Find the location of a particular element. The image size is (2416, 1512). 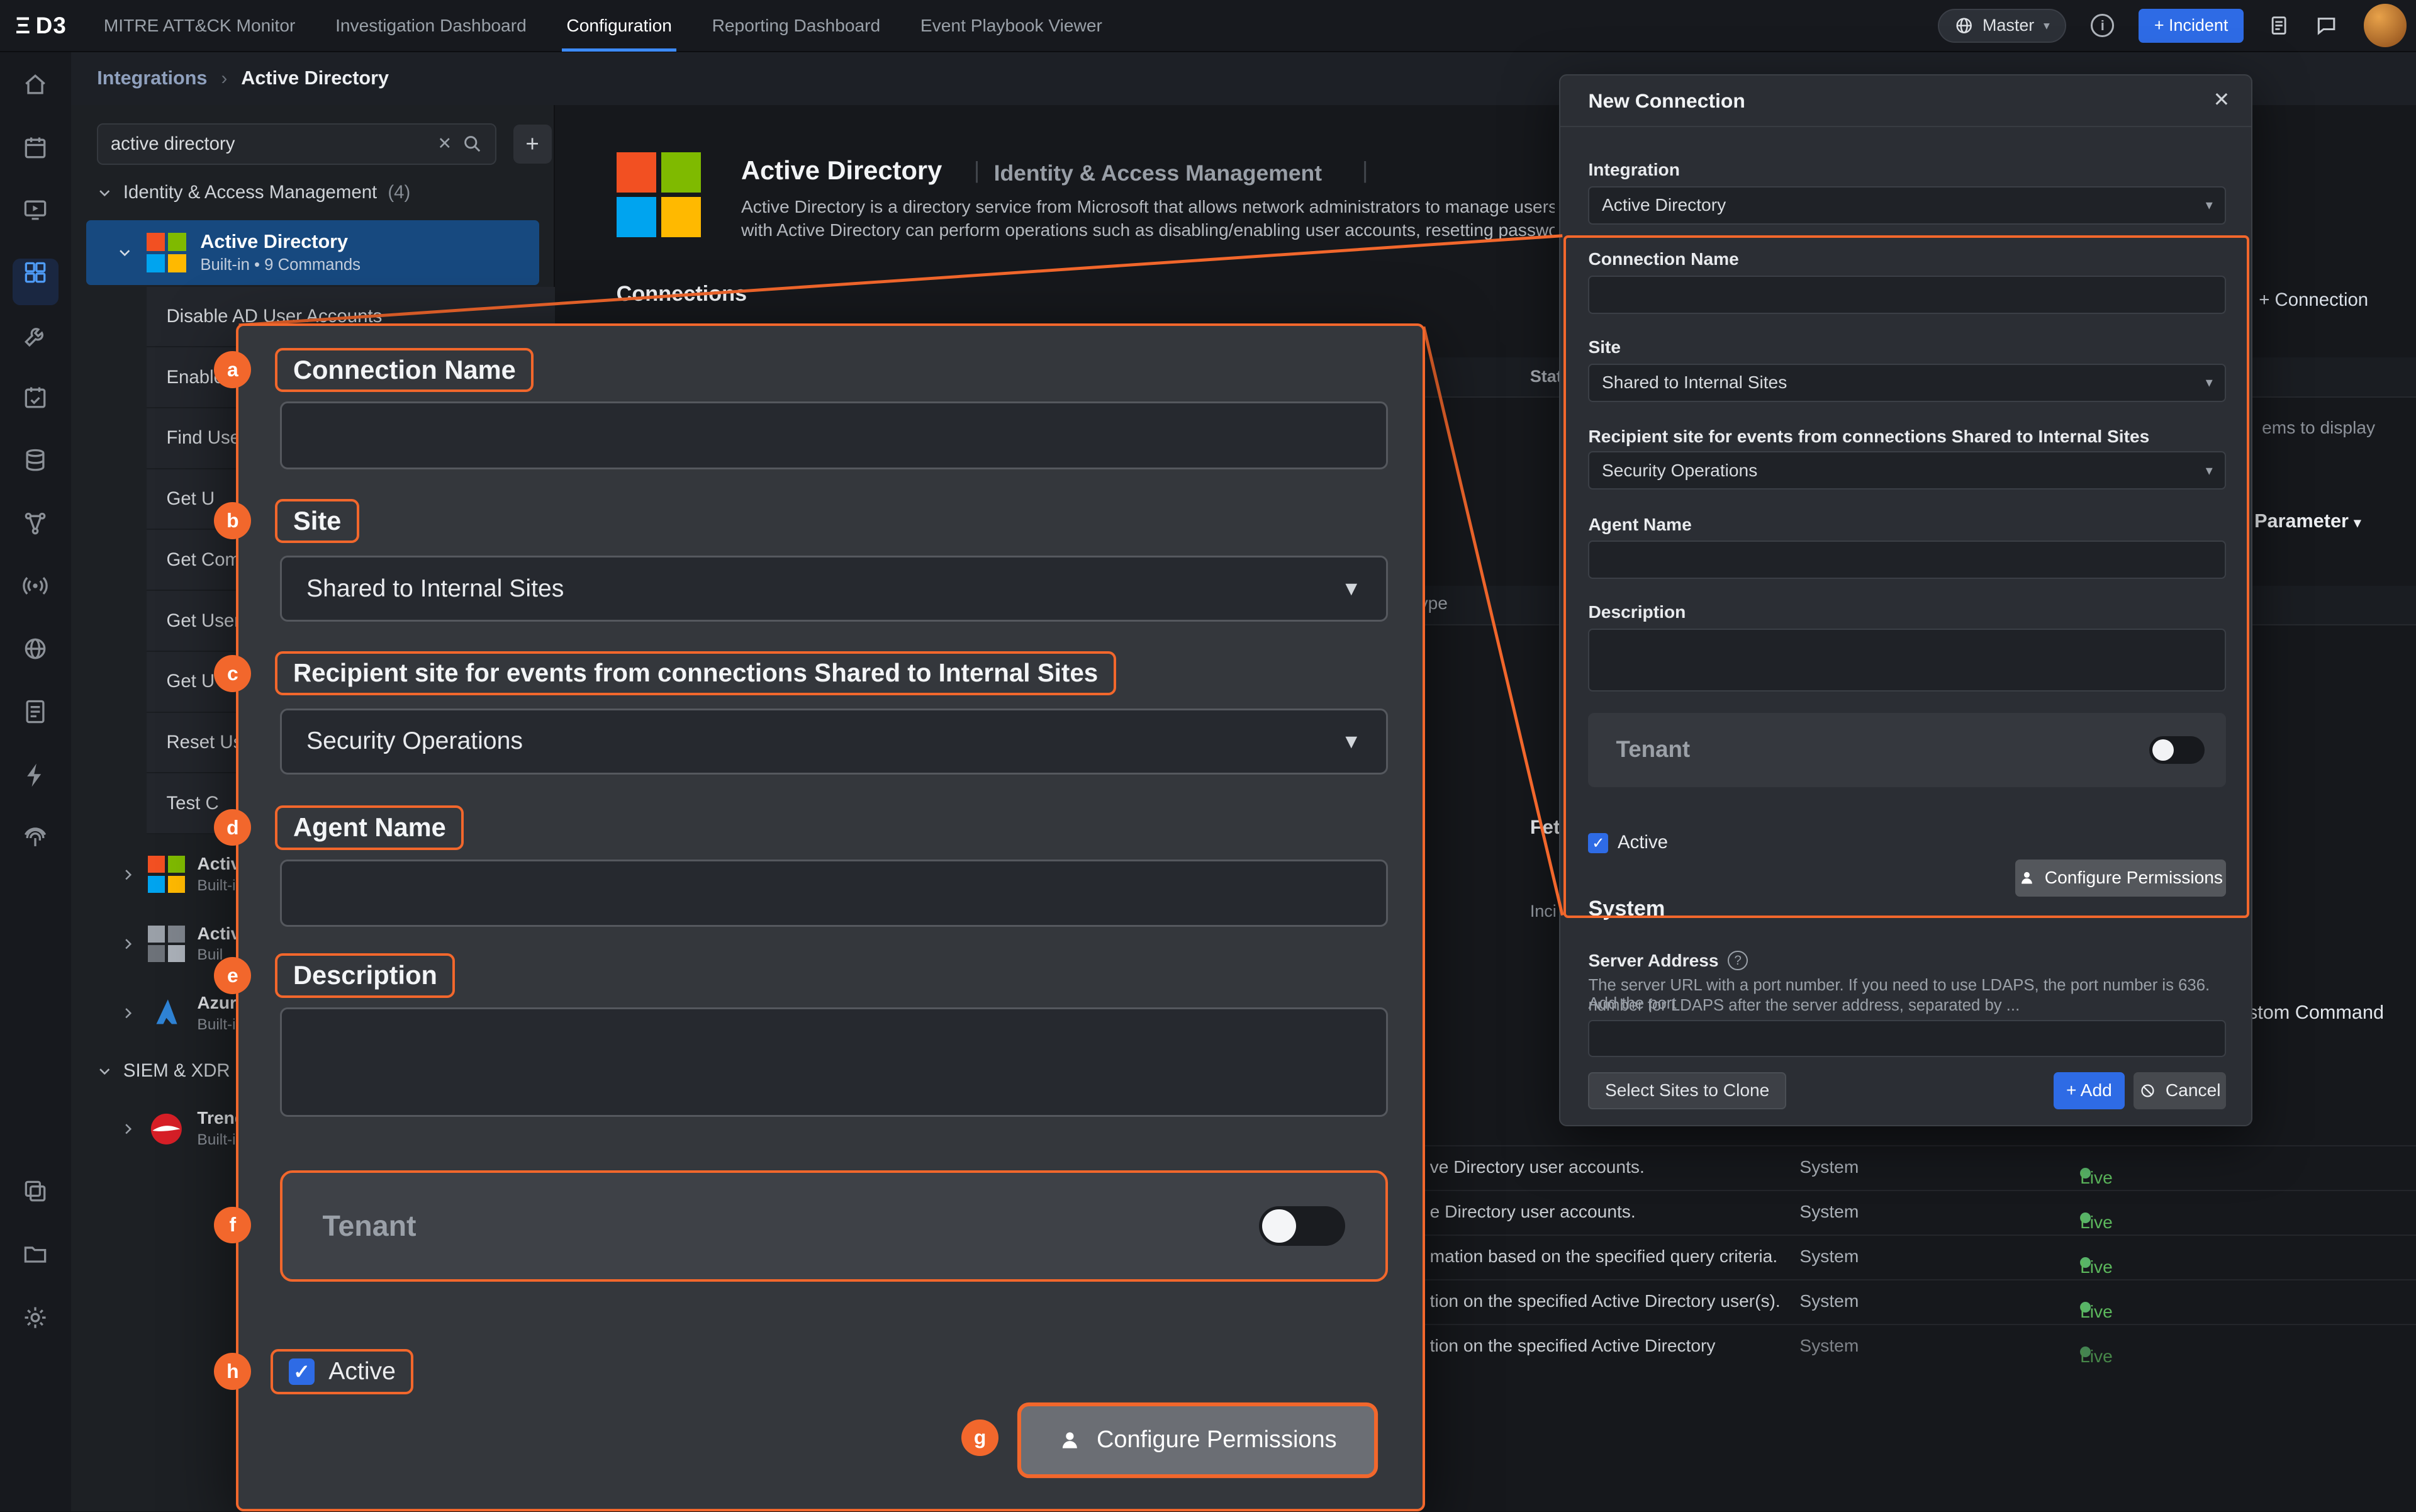

microsoft-logo-large is located at coordinates (659, 195).